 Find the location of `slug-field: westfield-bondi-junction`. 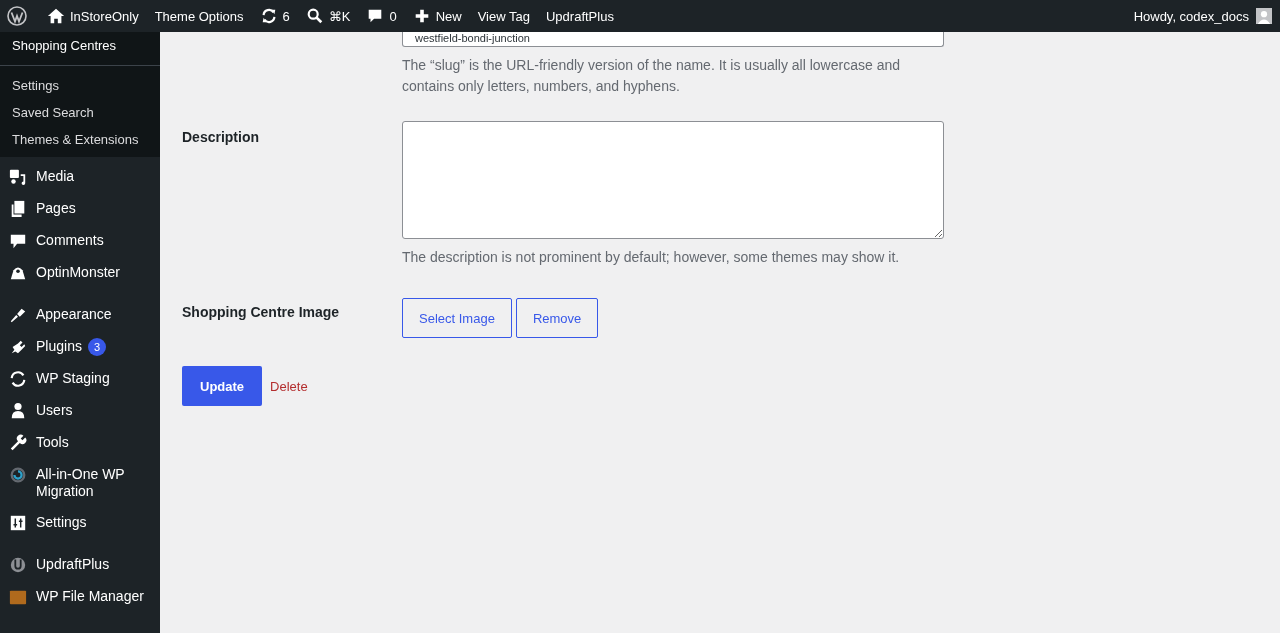

slug-field: westfield-bondi-junction is located at coordinates (673, 39).